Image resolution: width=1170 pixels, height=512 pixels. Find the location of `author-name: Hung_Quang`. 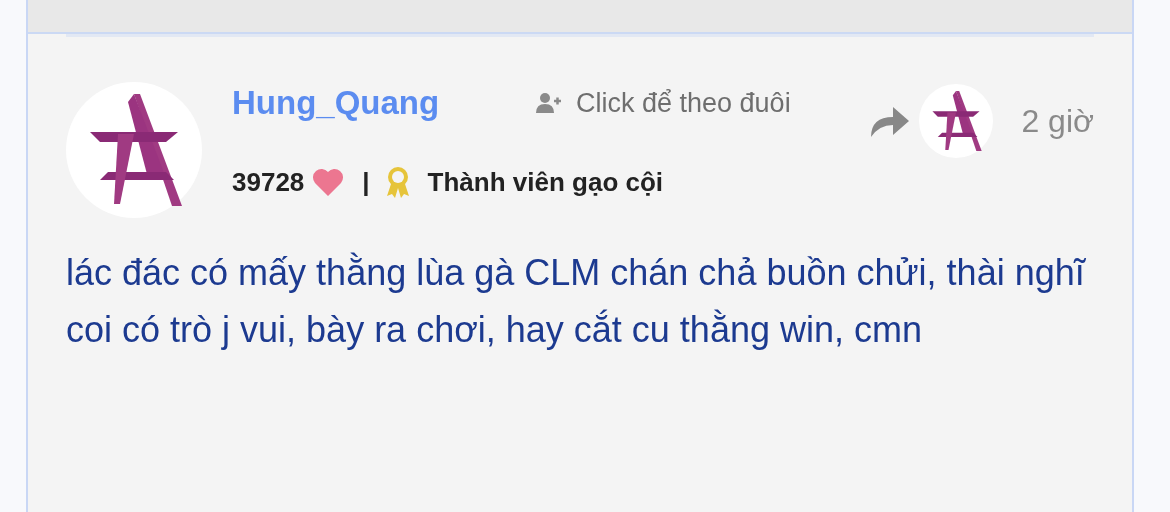

author-name: Hung_Quang is located at coordinates (384, 103).